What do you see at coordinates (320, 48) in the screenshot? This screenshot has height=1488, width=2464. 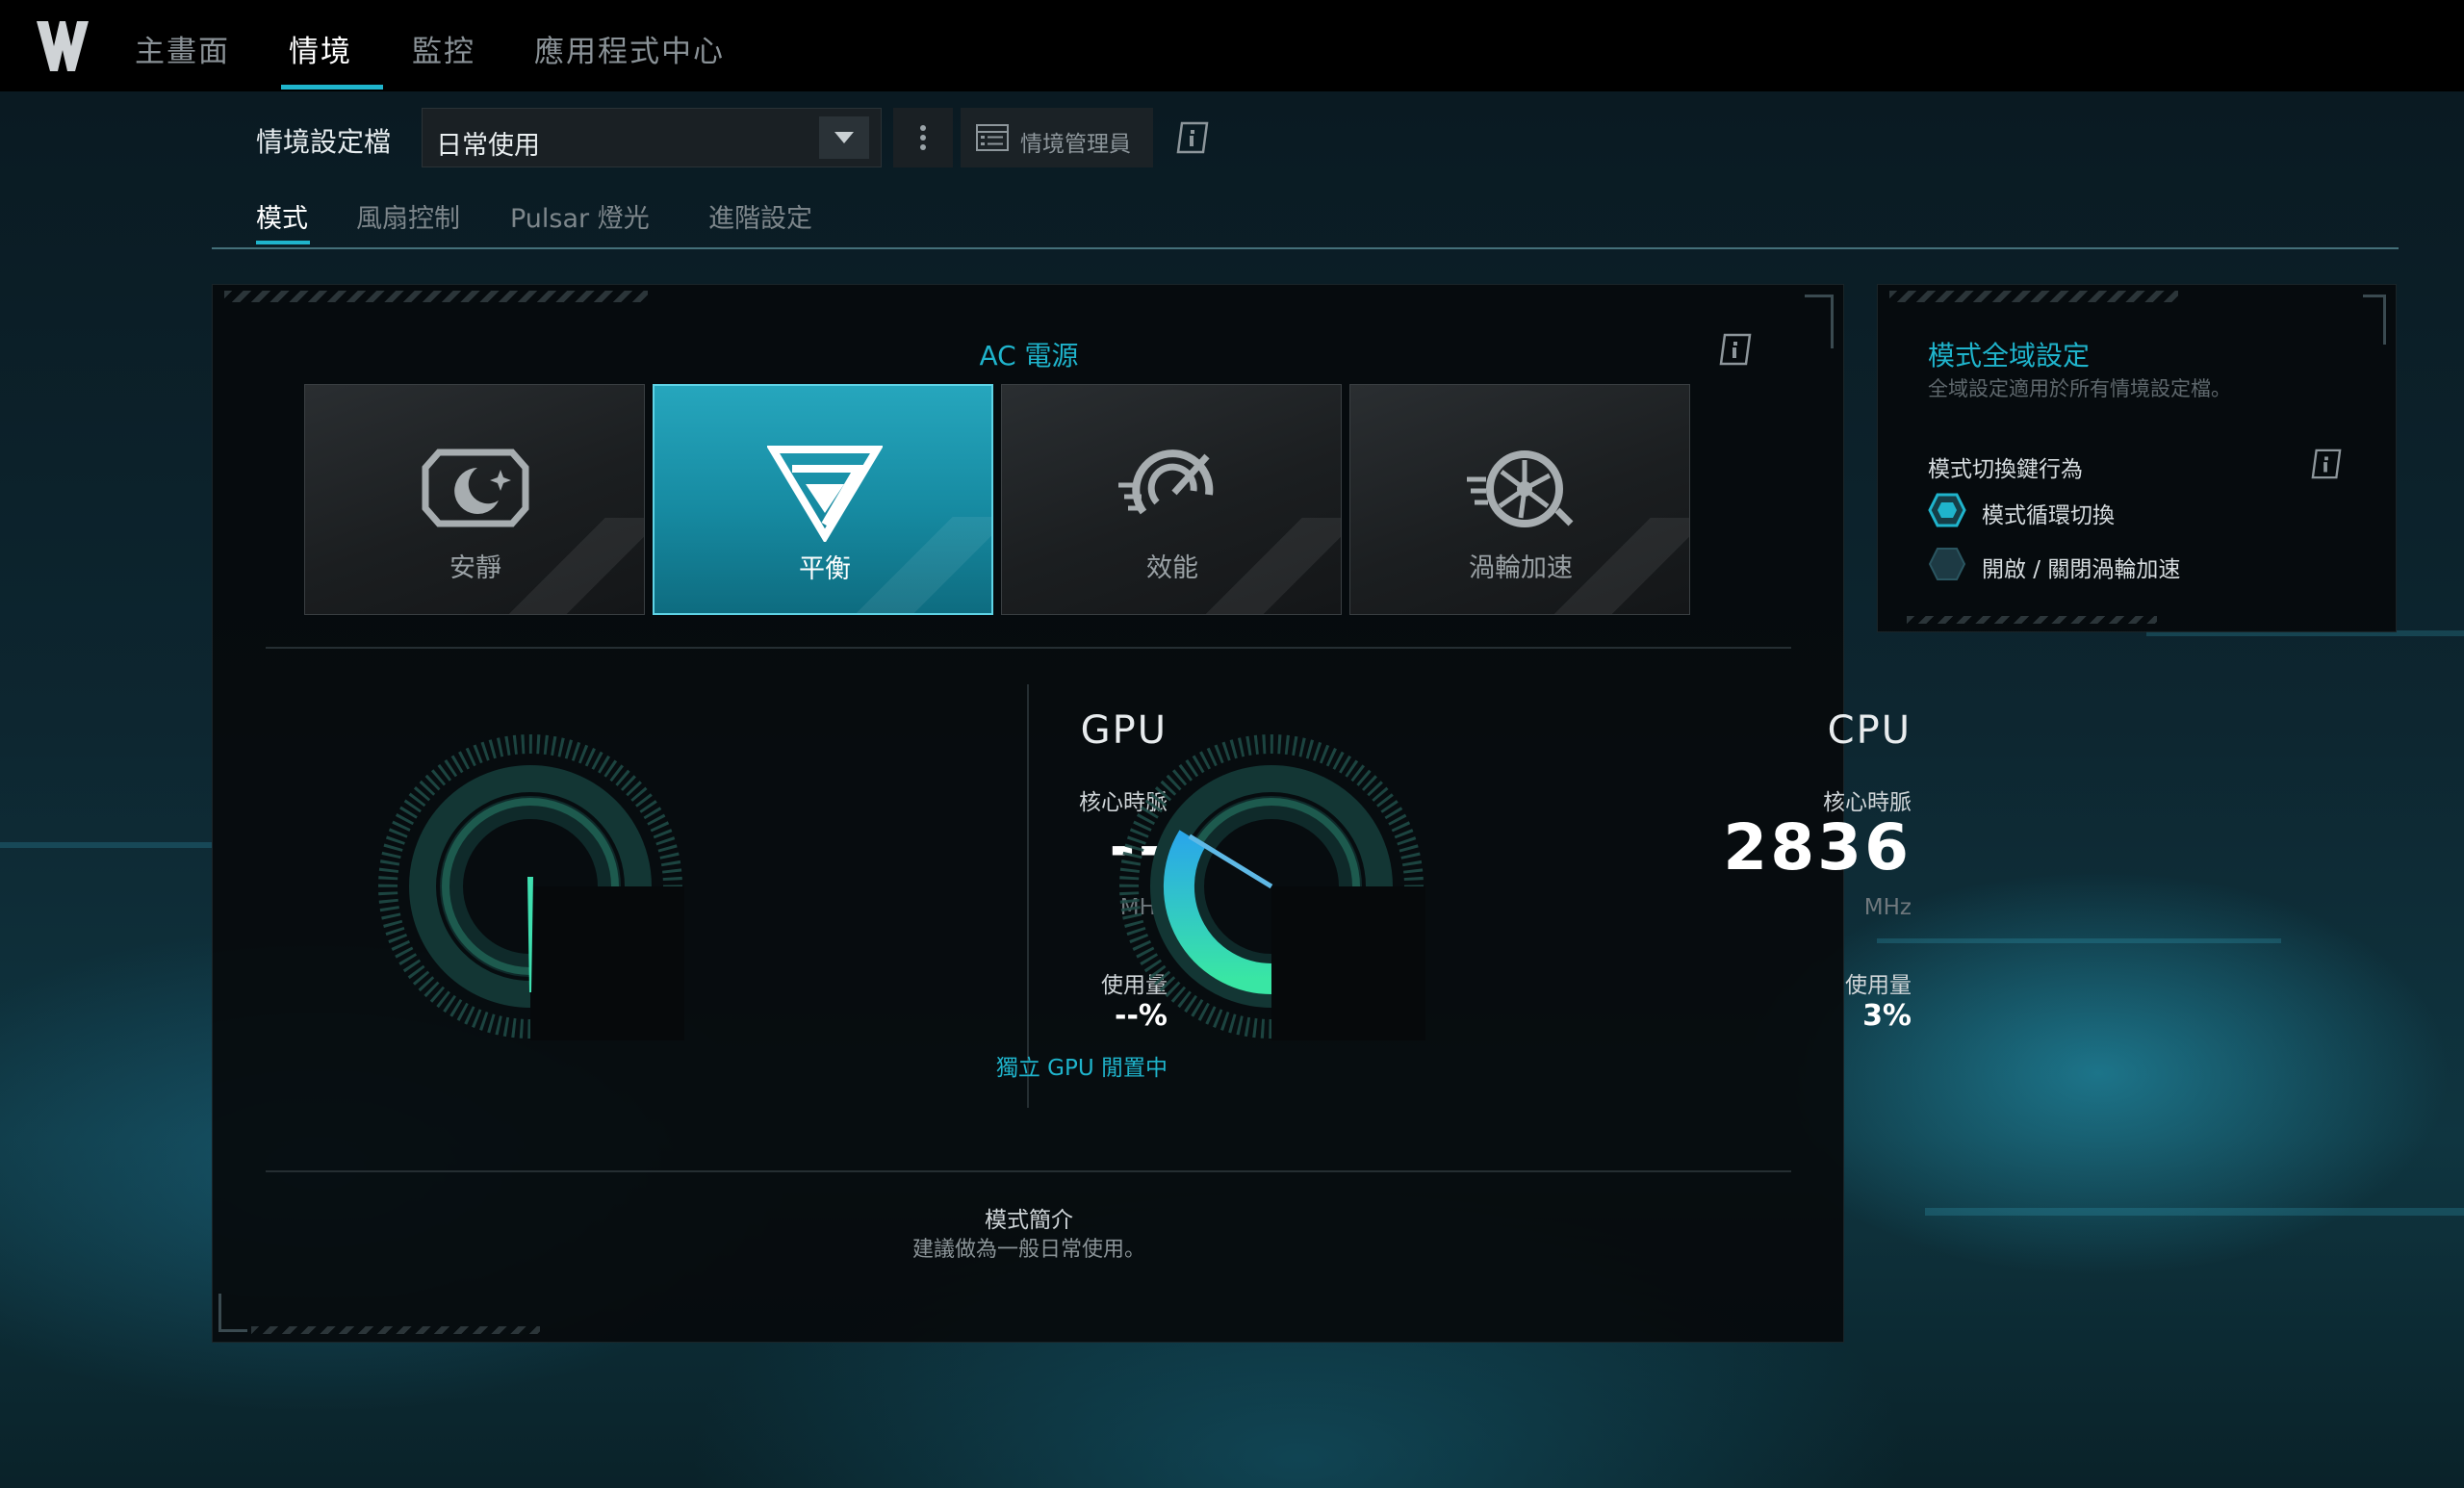 I see `nav-scenario-tab: 情境` at bounding box center [320, 48].